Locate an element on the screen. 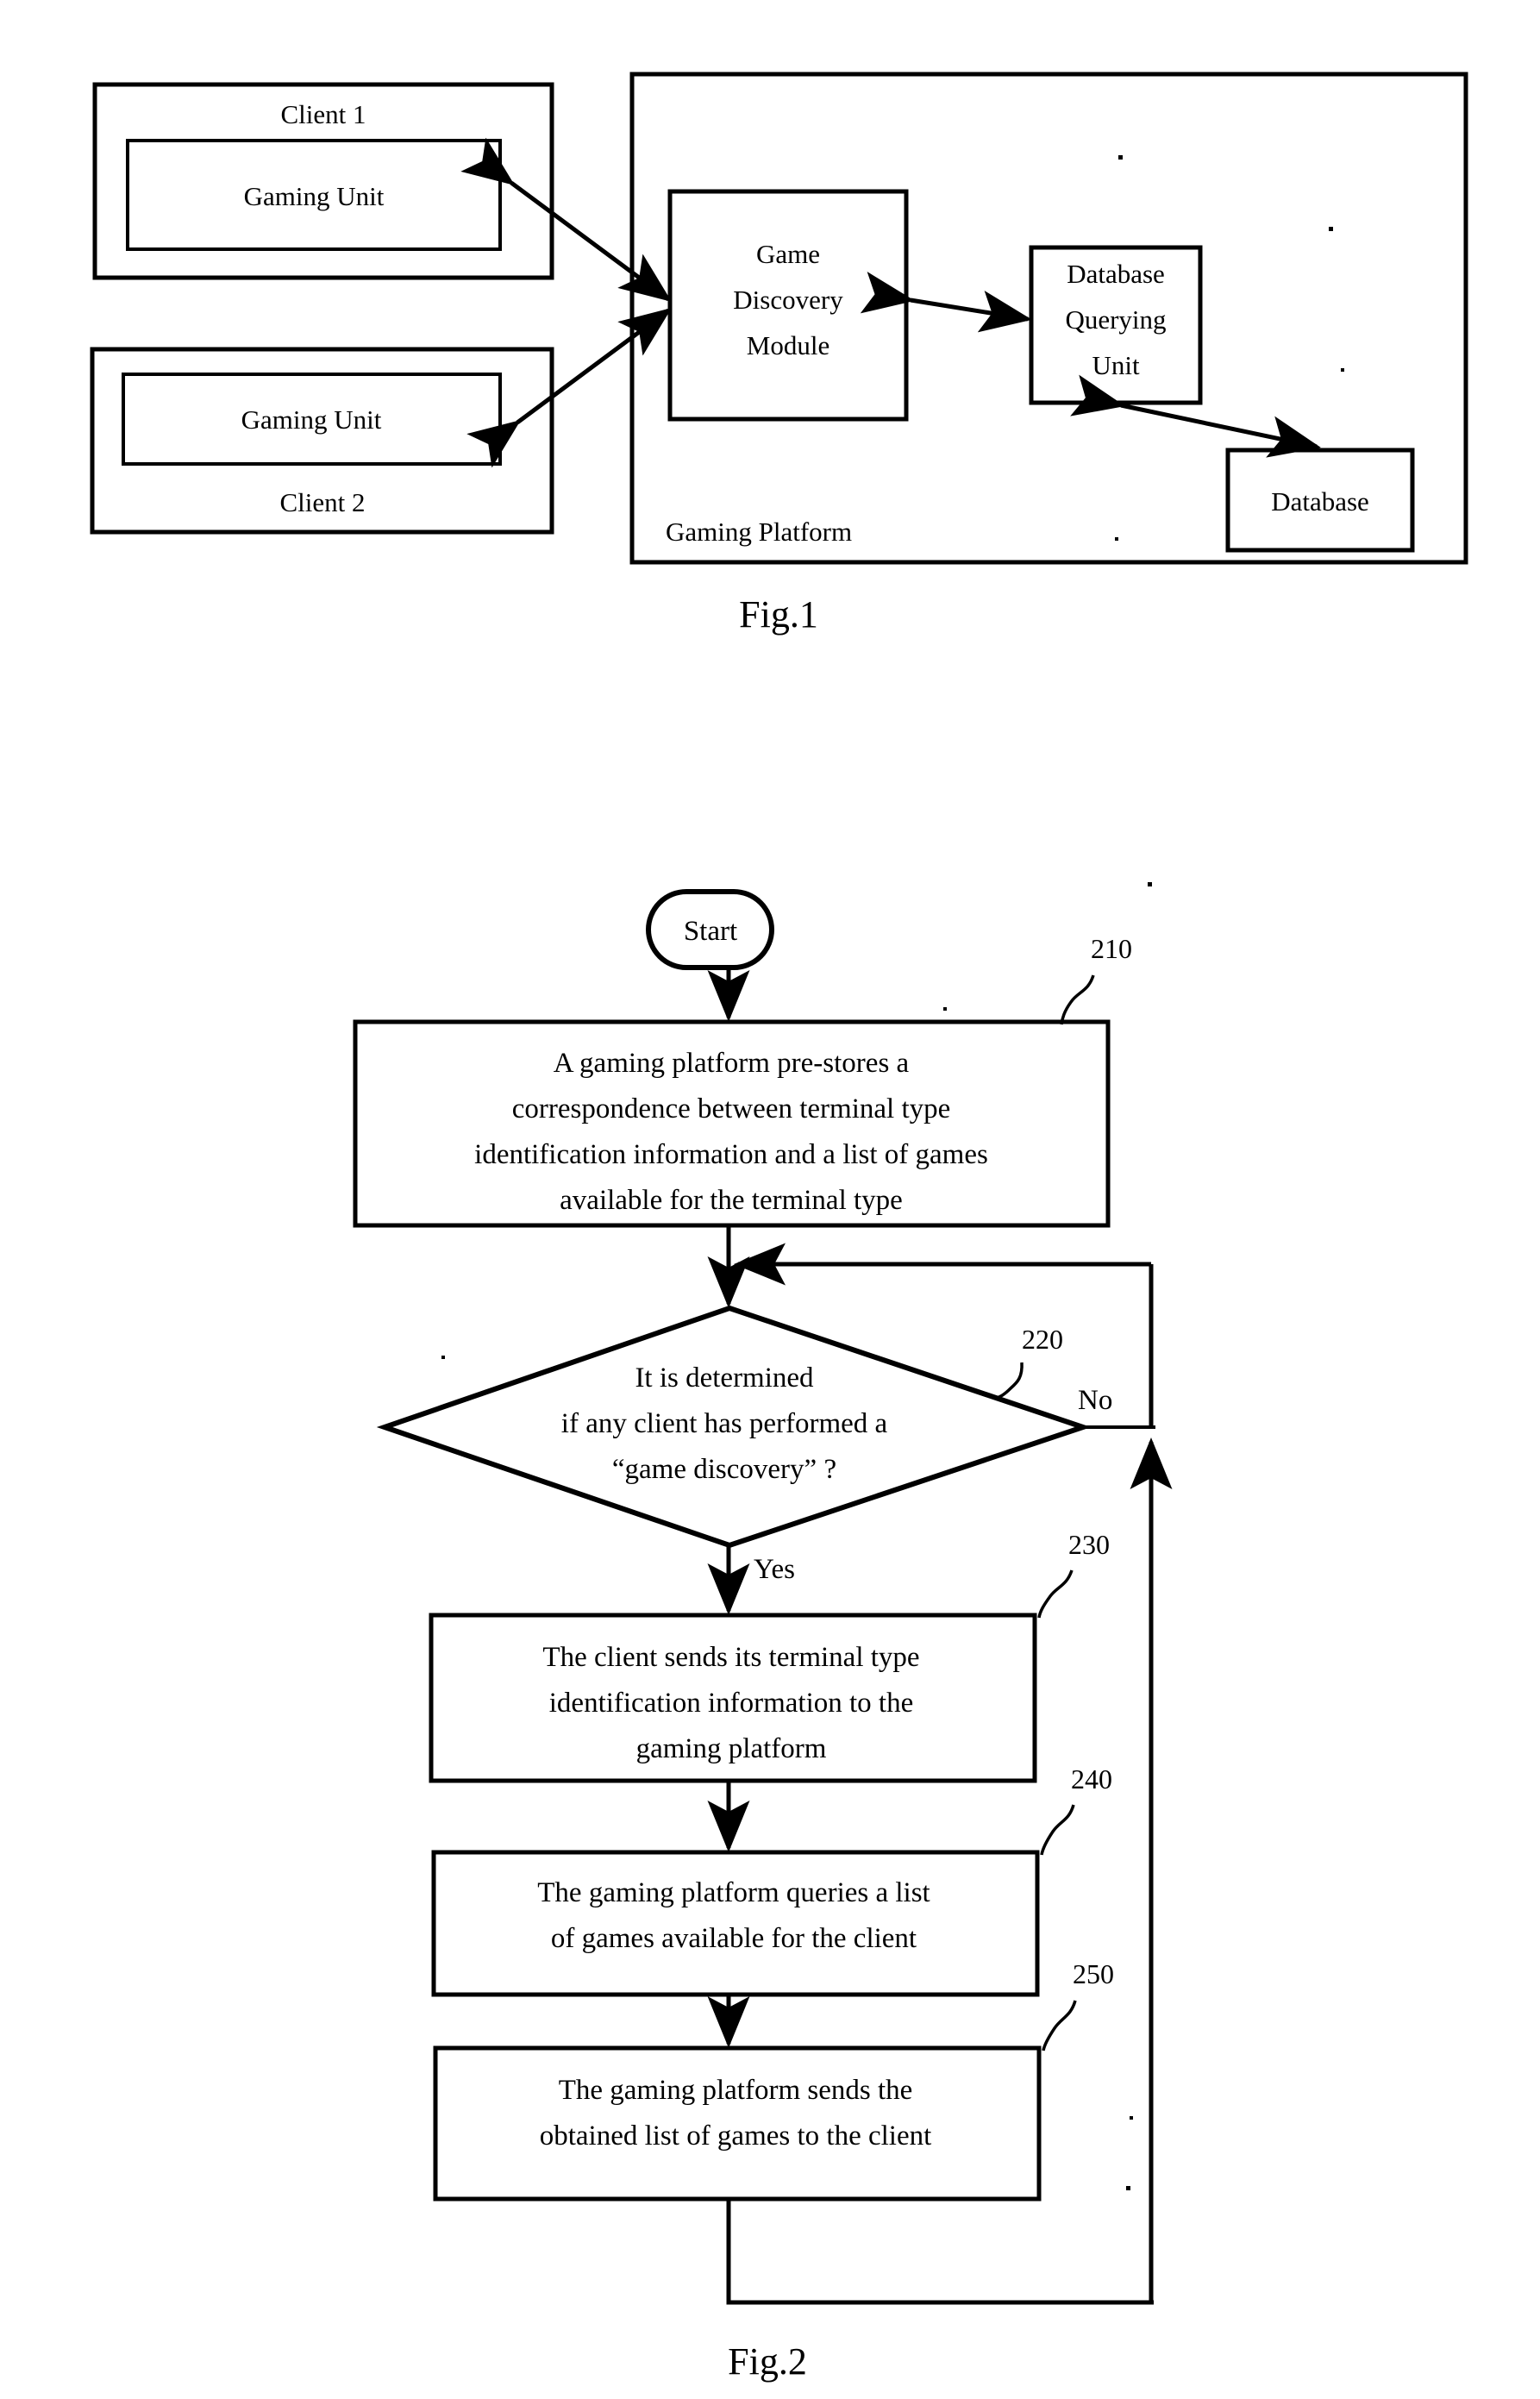  game-discovery-module-line-1: Game is located at coordinates (788, 254).